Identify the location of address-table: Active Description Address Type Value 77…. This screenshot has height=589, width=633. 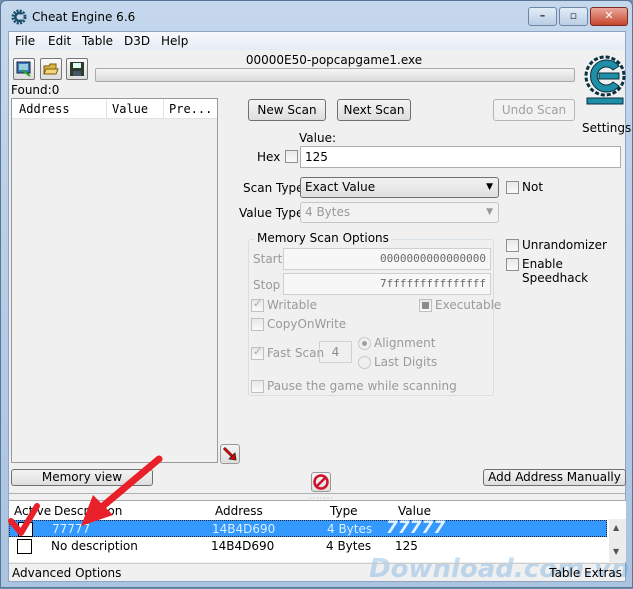
(317, 531).